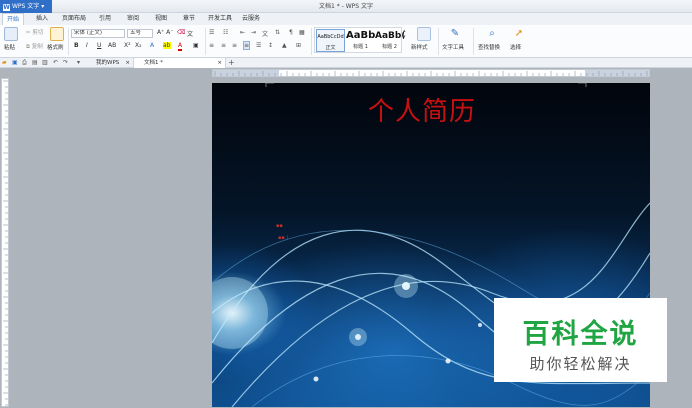 The width and height of the screenshot is (692, 408). I want to click on tab-insert: 插入, so click(42, 19).